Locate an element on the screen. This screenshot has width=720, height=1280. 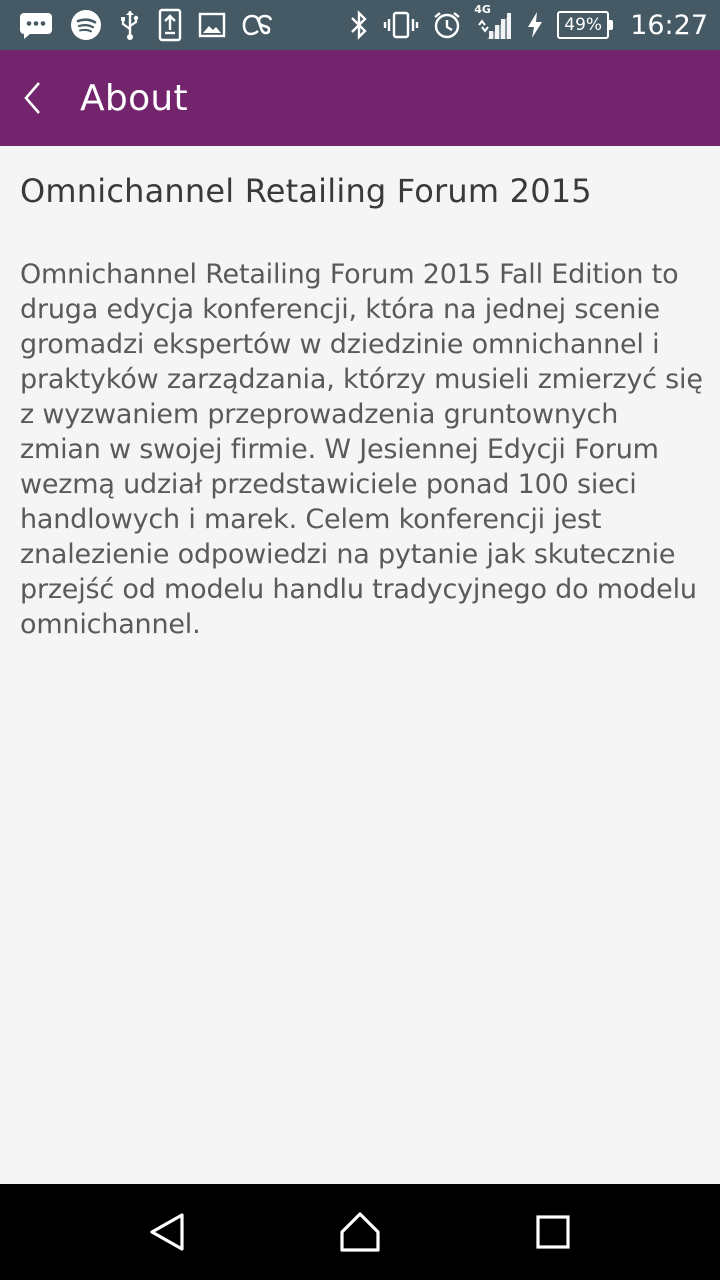
system-icons: 4G 49% 16:27 is located at coordinates (528, 22).